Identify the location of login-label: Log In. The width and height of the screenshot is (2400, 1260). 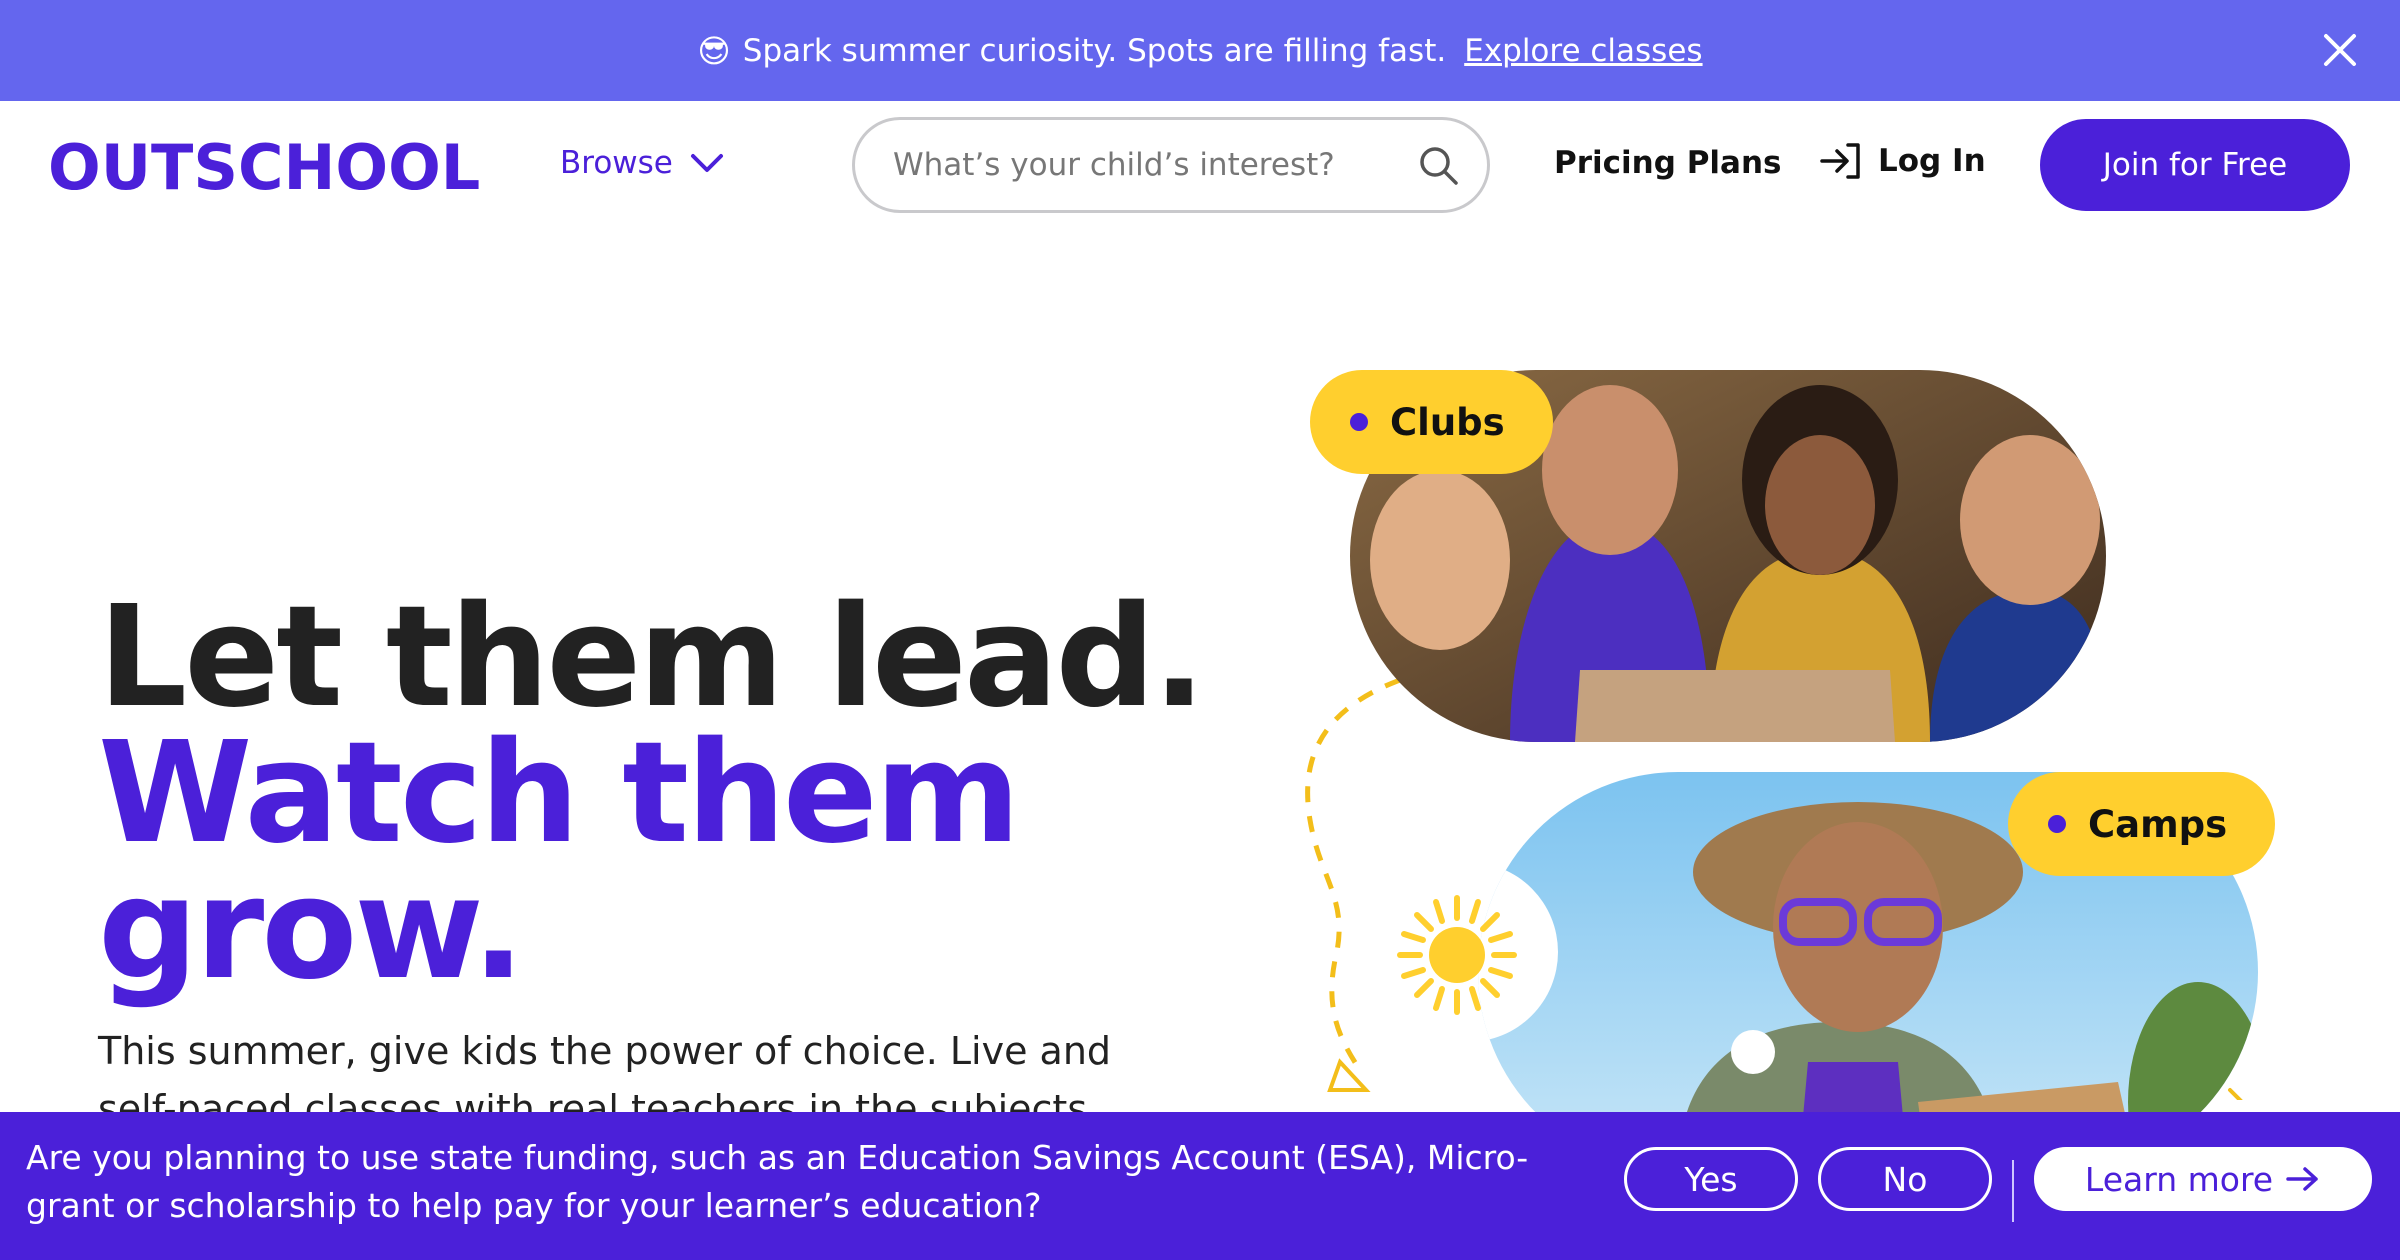
(1932, 161).